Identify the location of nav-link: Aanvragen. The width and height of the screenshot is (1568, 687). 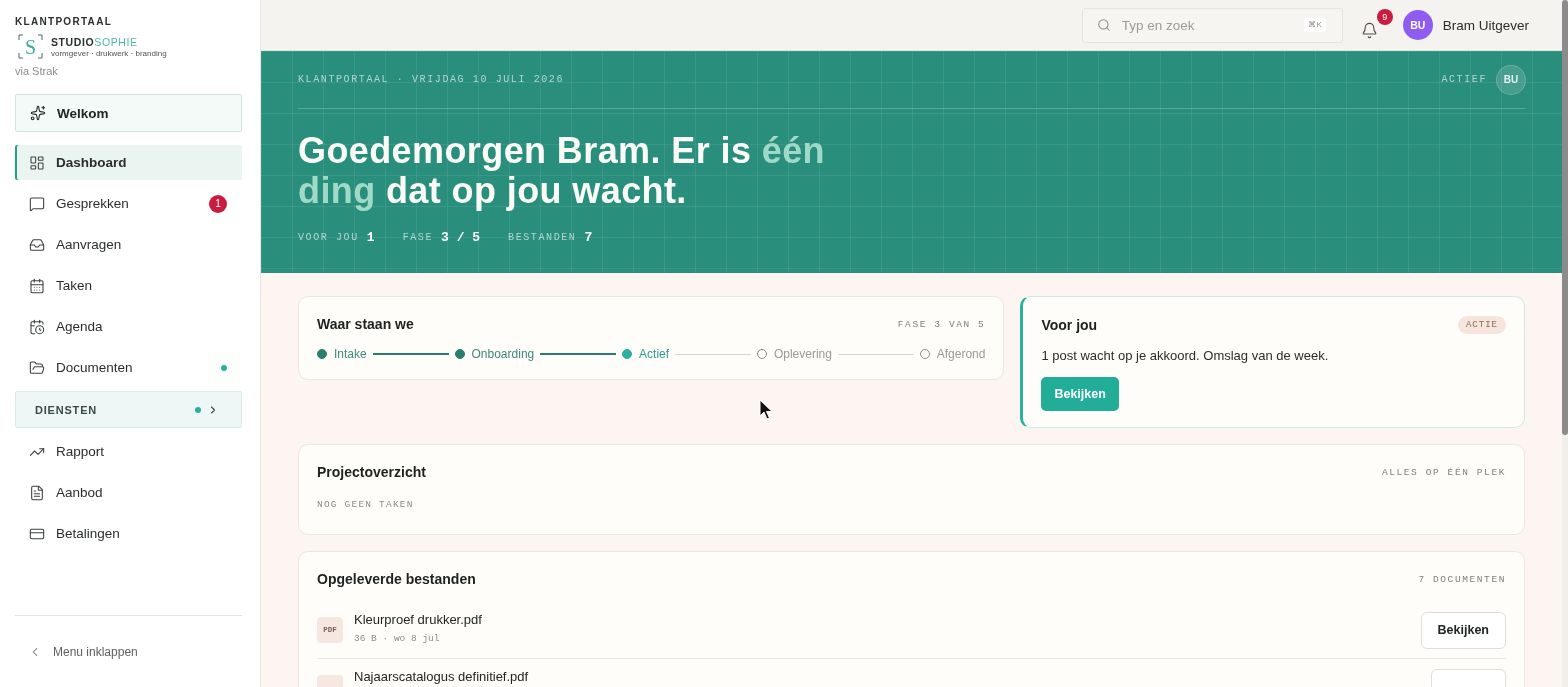
(128, 244).